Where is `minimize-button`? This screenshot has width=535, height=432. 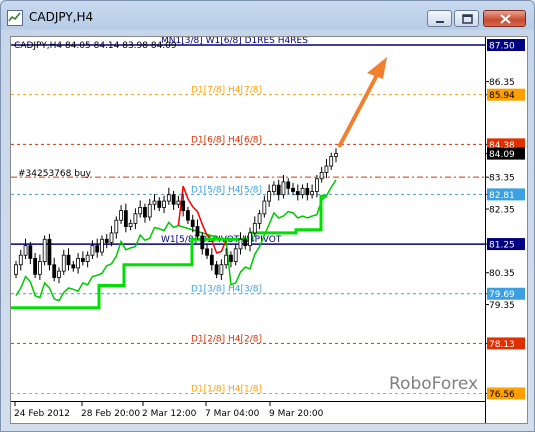 minimize-button is located at coordinates (439, 18).